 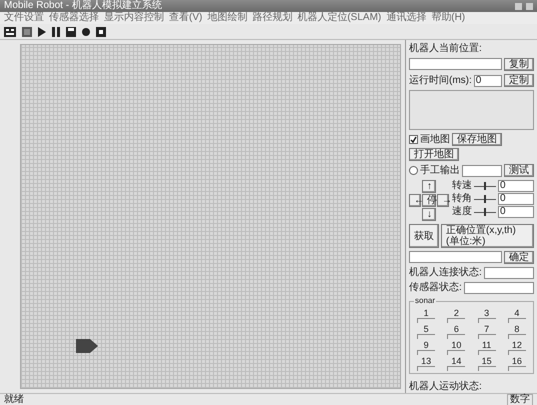 What do you see at coordinates (339, 18) in the screenshot?
I see `menu-item: 机器人定位(SLAM)` at bounding box center [339, 18].